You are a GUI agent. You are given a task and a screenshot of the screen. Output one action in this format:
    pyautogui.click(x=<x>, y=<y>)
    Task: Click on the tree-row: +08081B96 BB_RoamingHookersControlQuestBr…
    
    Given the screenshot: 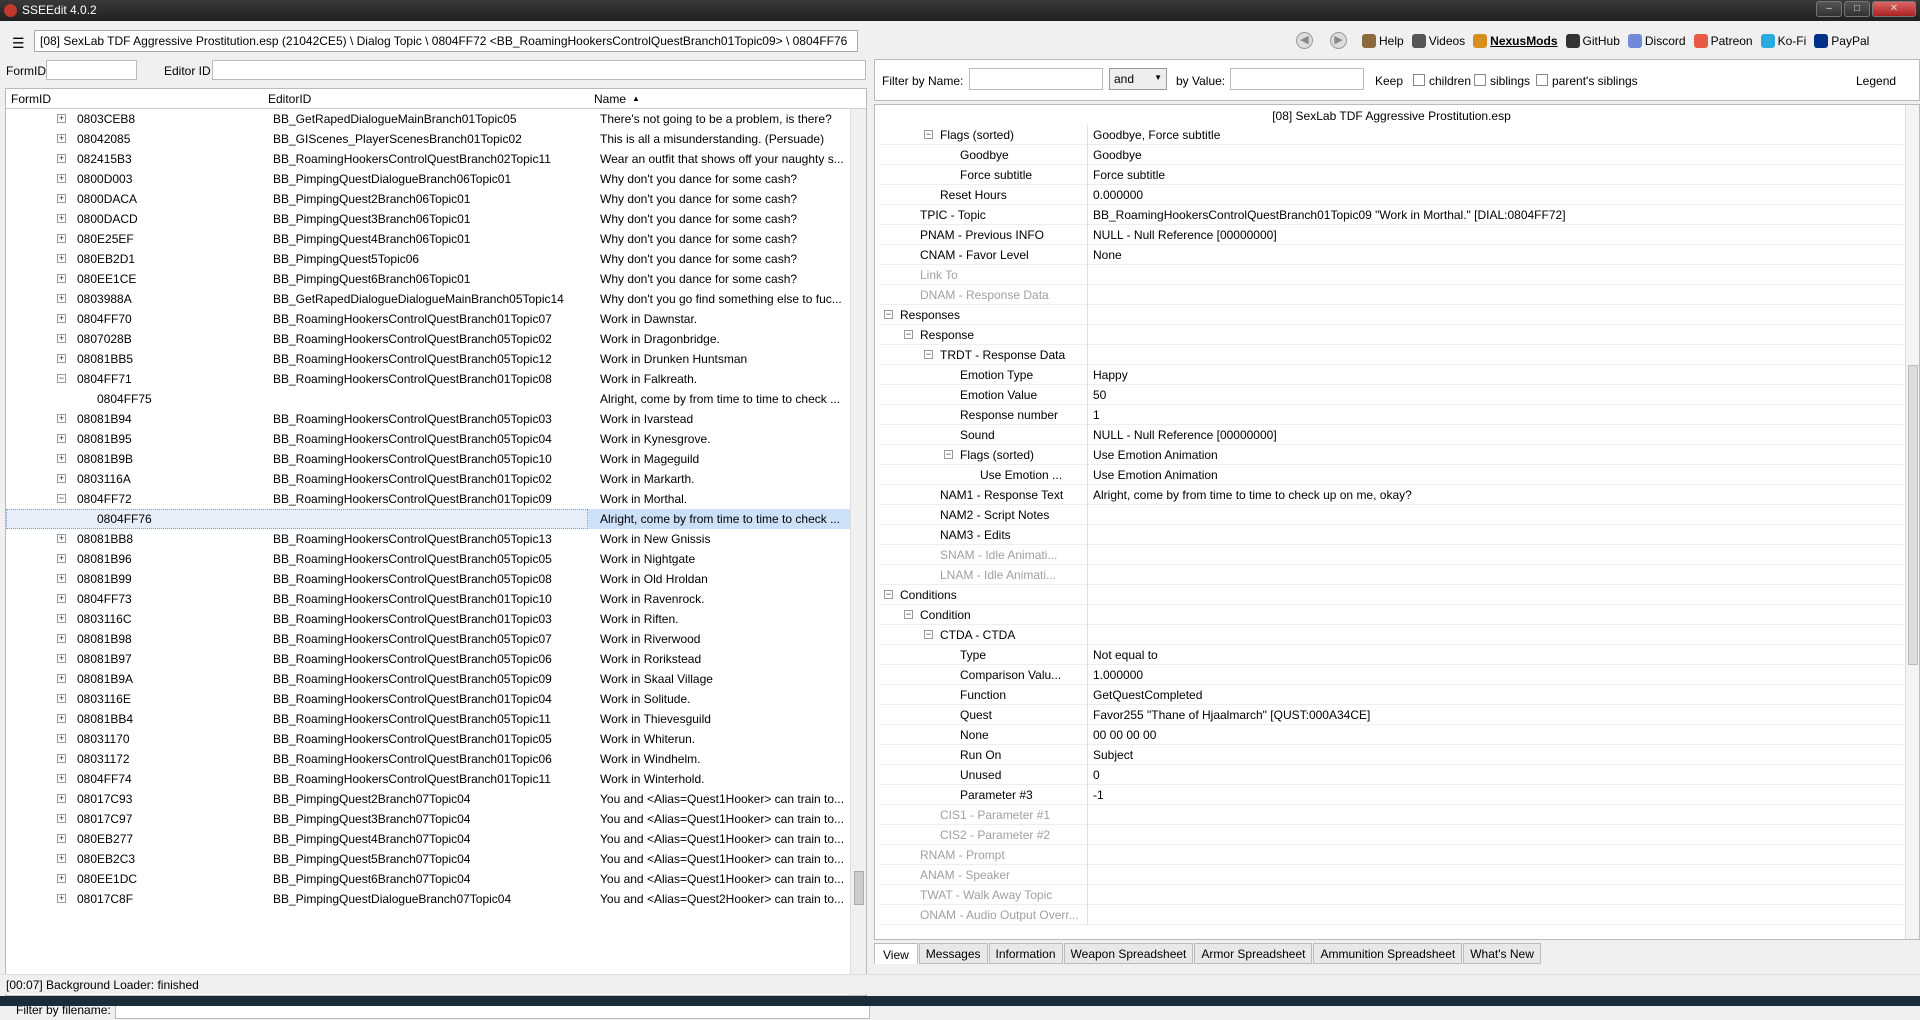 What is the action you would take?
    pyautogui.click(x=428, y=559)
    